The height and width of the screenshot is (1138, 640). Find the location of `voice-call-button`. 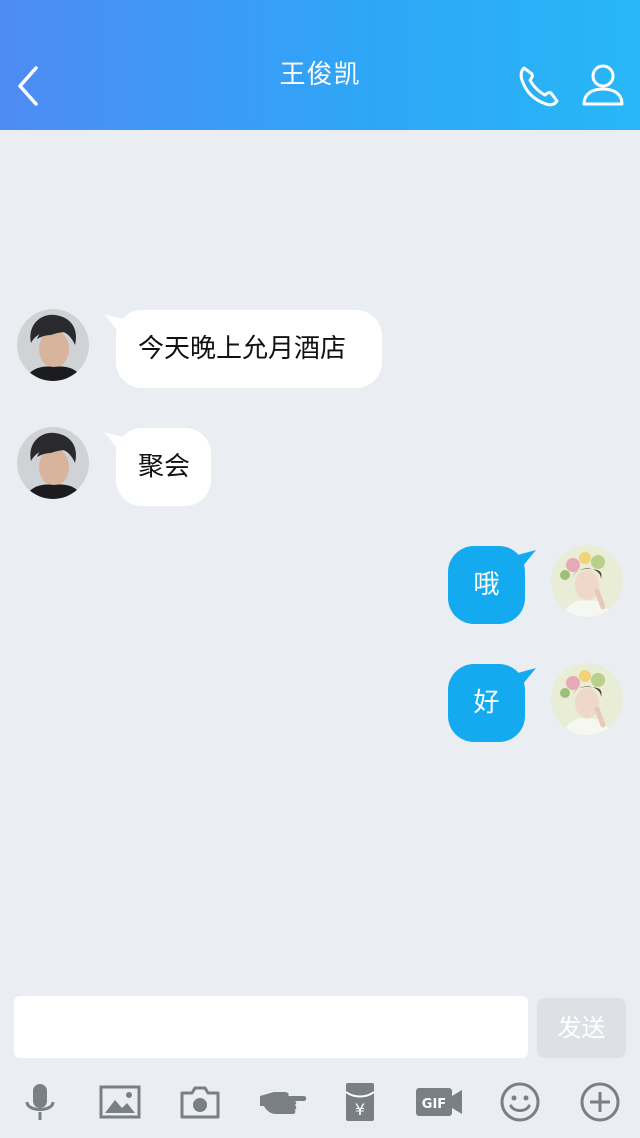

voice-call-button is located at coordinates (539, 85).